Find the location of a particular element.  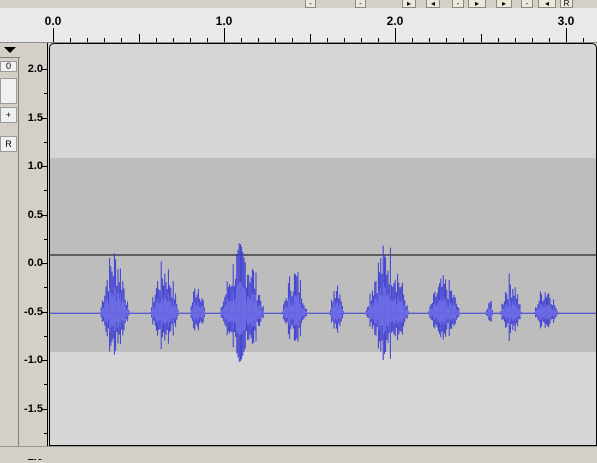

ruler-label: 1.0 is located at coordinates (224, 21).